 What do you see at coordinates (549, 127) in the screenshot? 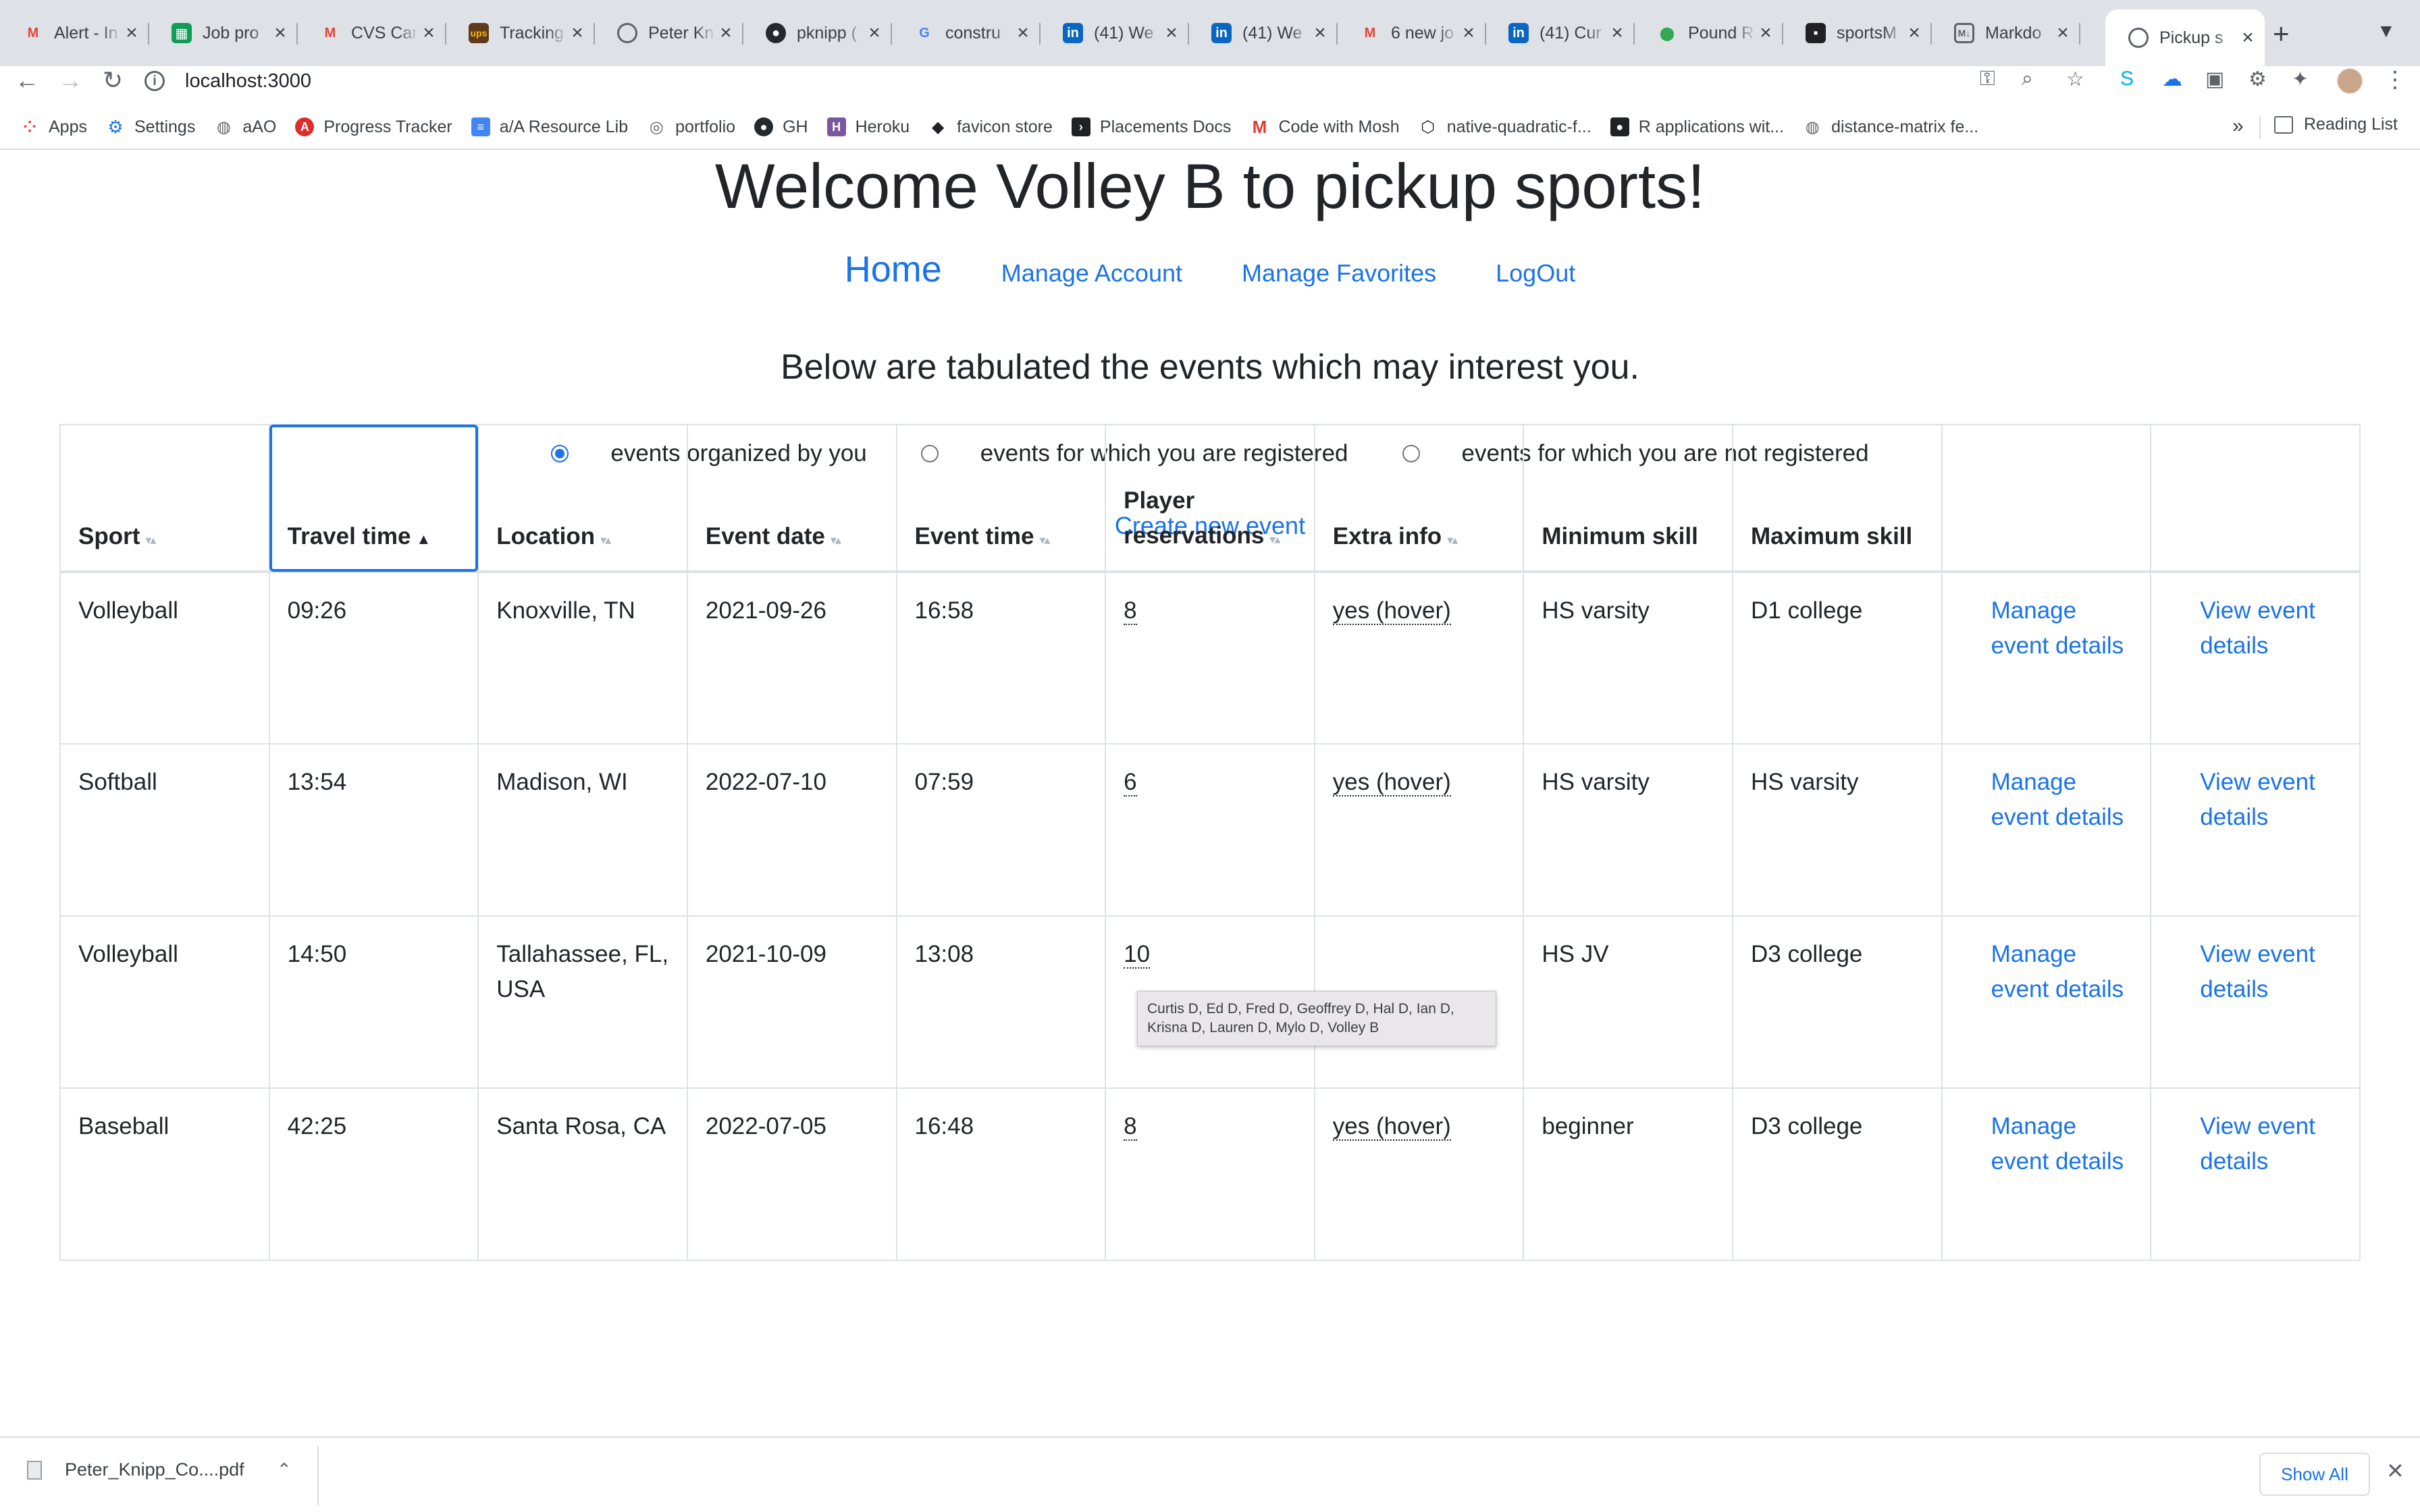
I see `bookmark-resource-lib: ≡ a/A Resource Lib` at bounding box center [549, 127].